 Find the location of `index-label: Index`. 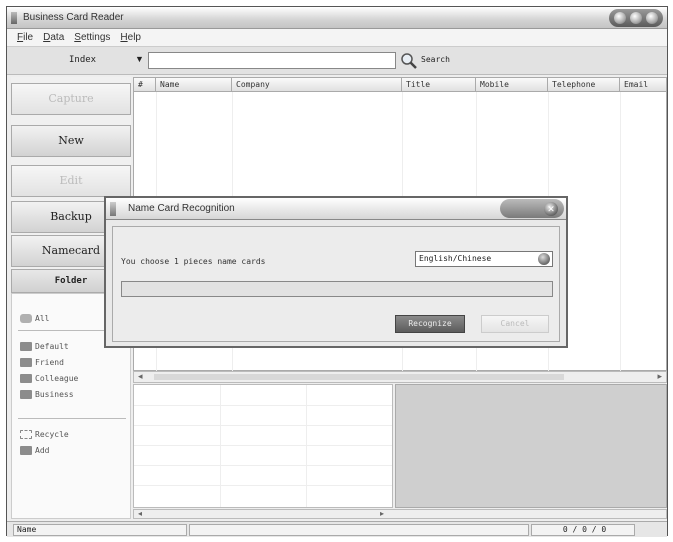

index-label: Index is located at coordinates (83, 60).